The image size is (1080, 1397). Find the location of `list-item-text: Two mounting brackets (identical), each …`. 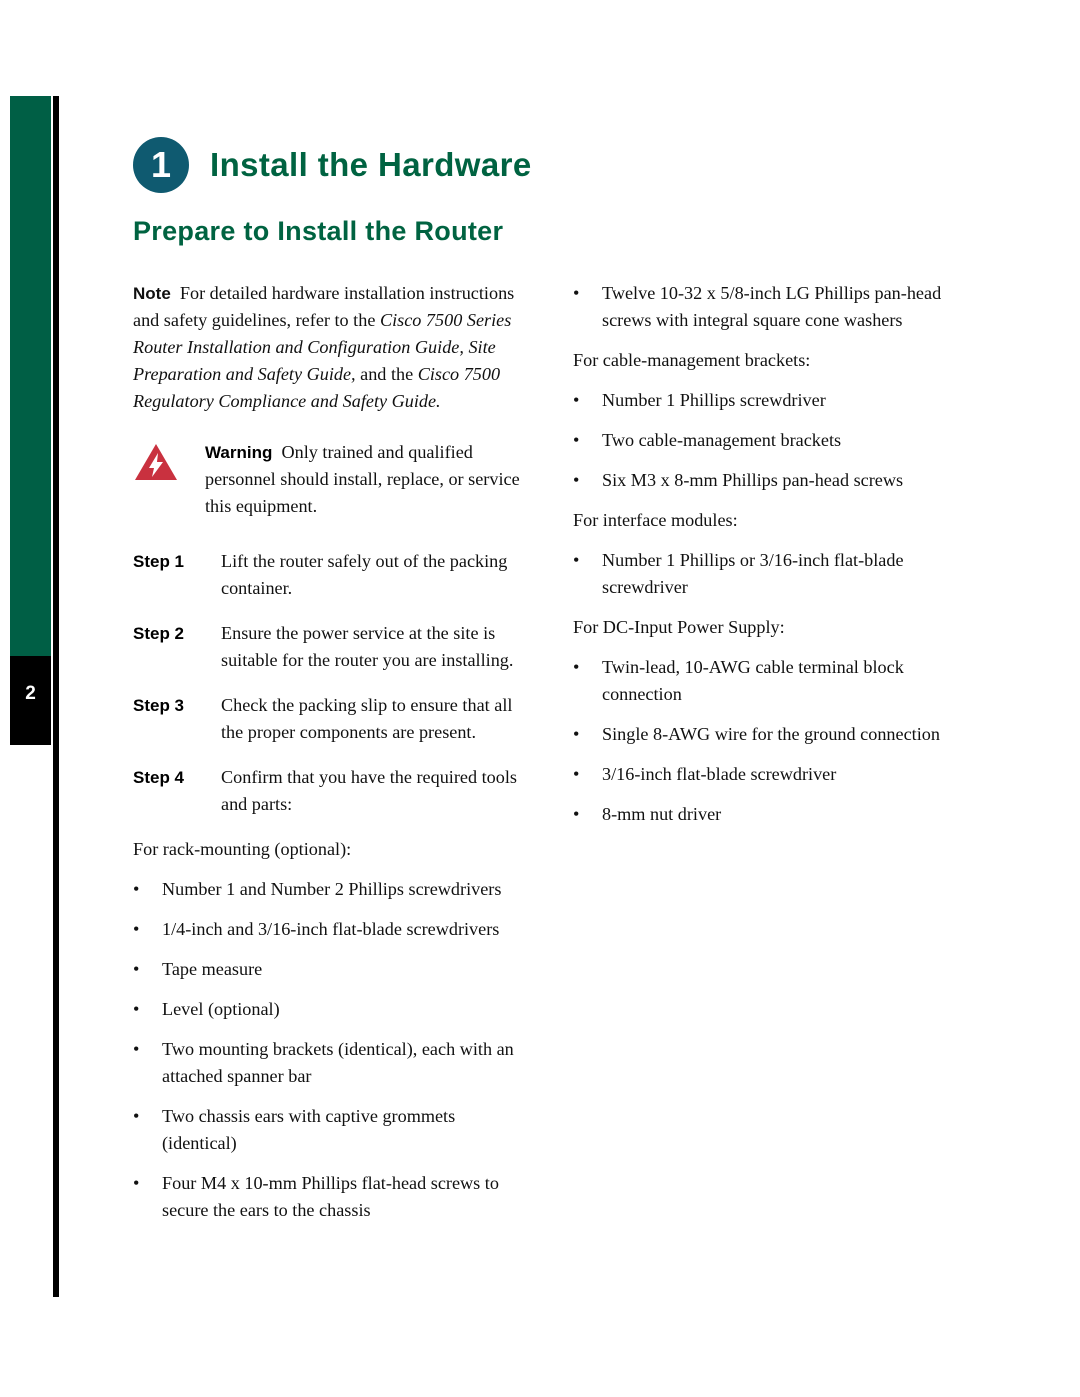

list-item-text: Two mounting brackets (identical), each … is located at coordinates (338, 1062).